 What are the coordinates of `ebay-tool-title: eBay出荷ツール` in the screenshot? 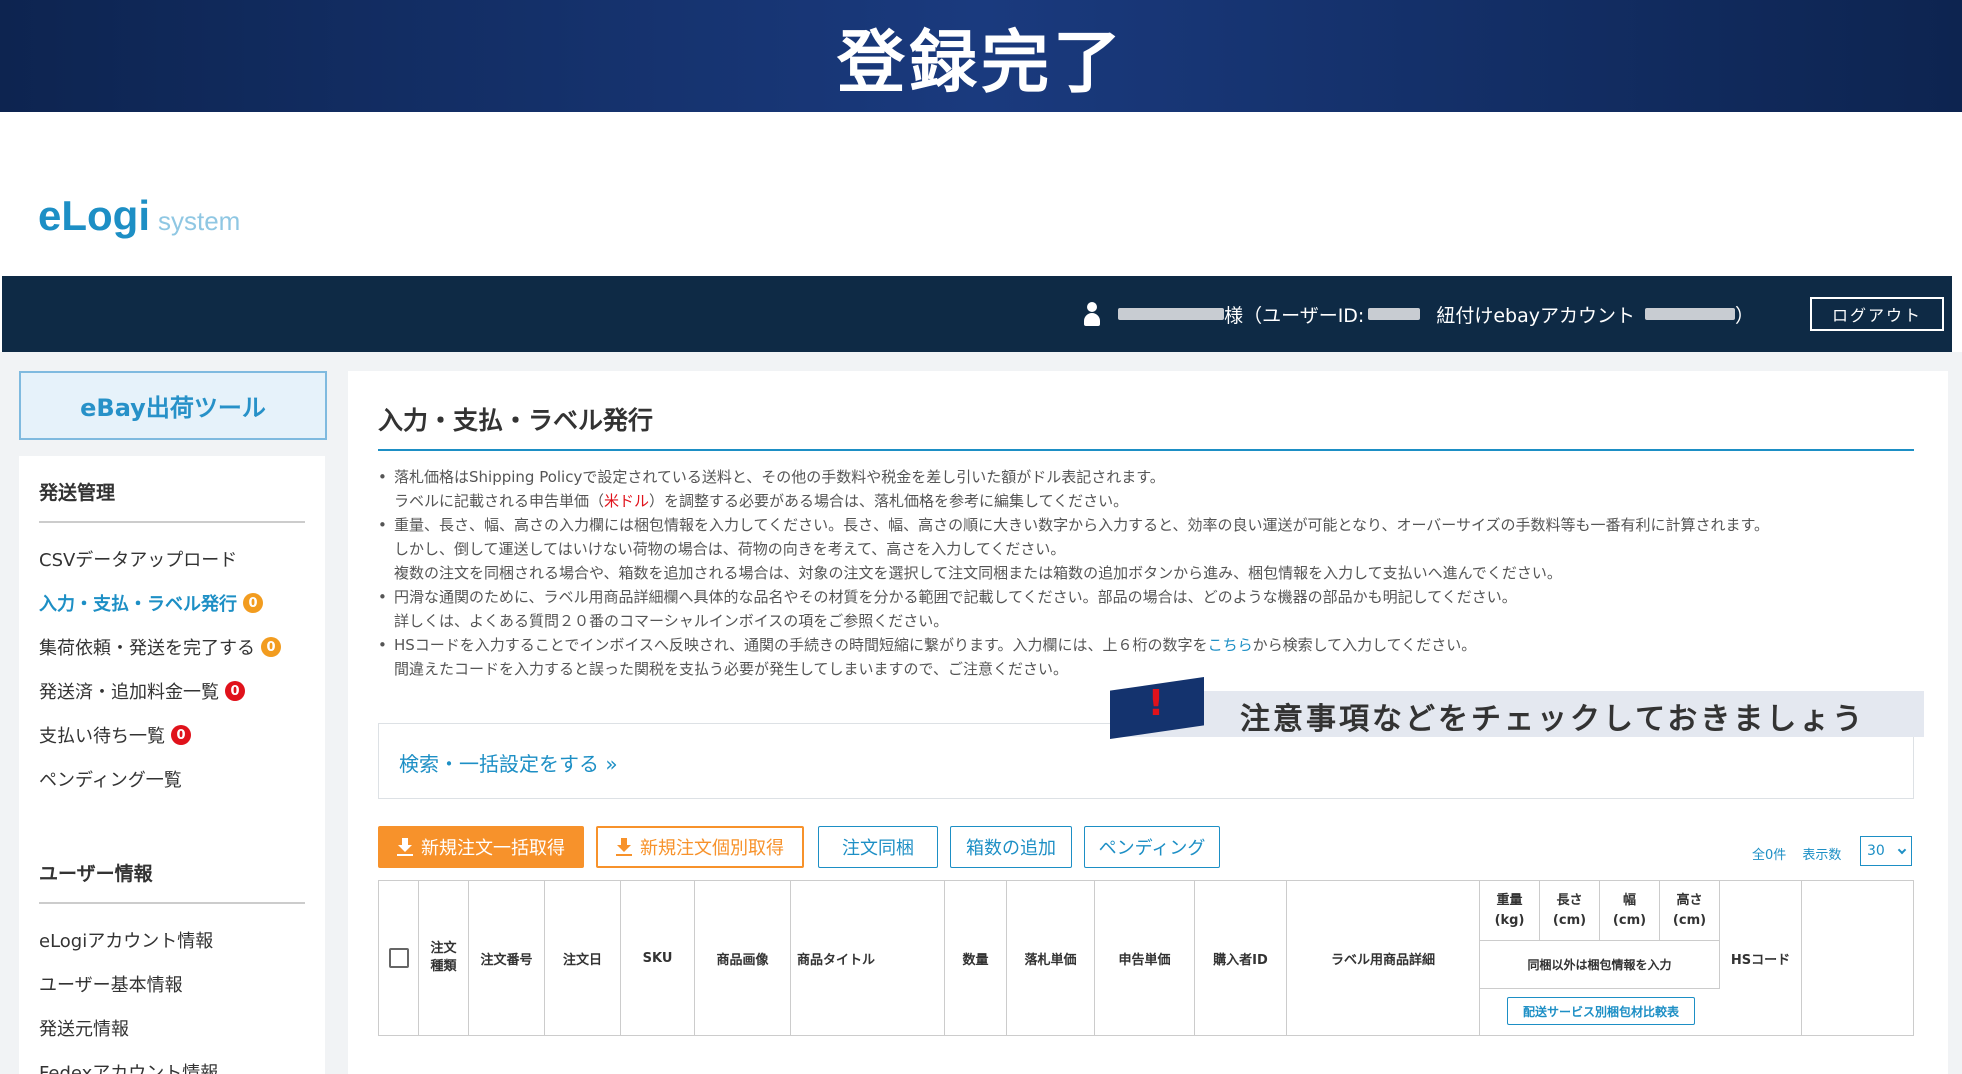 It's located at (173, 405).